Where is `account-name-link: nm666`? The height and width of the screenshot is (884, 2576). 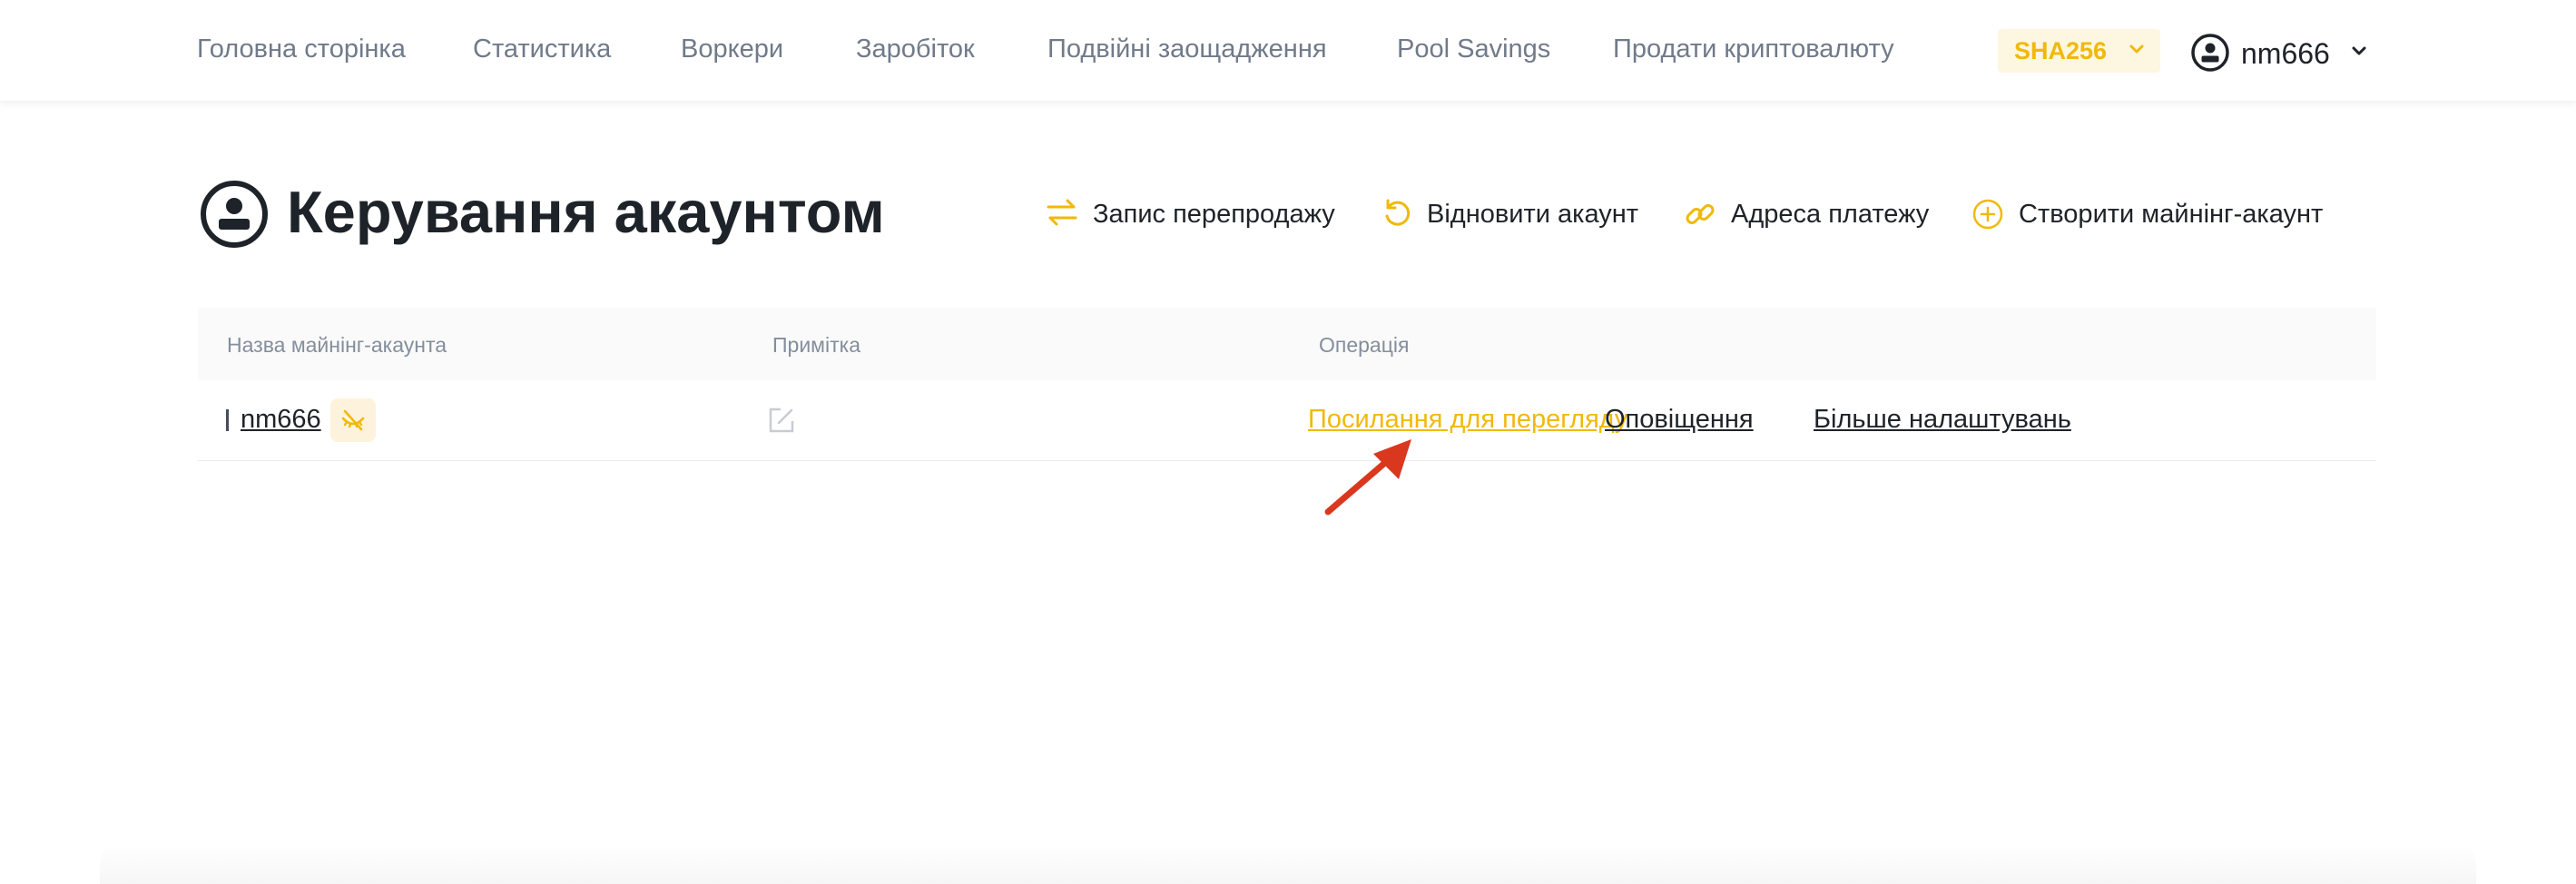 account-name-link: nm666 is located at coordinates (281, 420).